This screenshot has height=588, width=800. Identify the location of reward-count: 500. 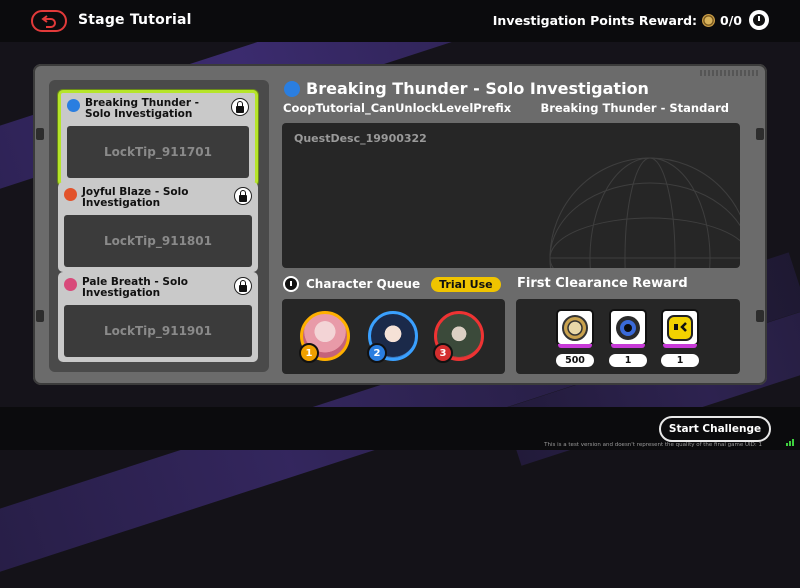
(575, 360).